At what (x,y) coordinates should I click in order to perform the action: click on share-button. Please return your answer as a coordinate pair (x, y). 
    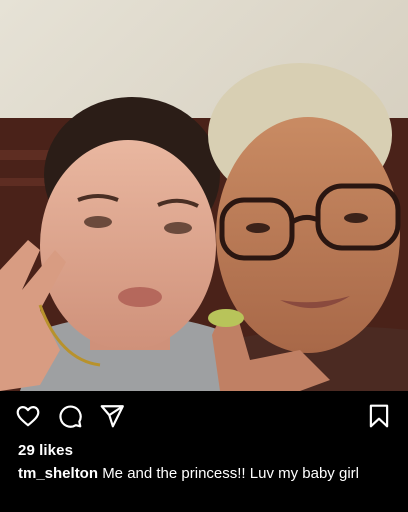
    Looking at the image, I should click on (112, 416).